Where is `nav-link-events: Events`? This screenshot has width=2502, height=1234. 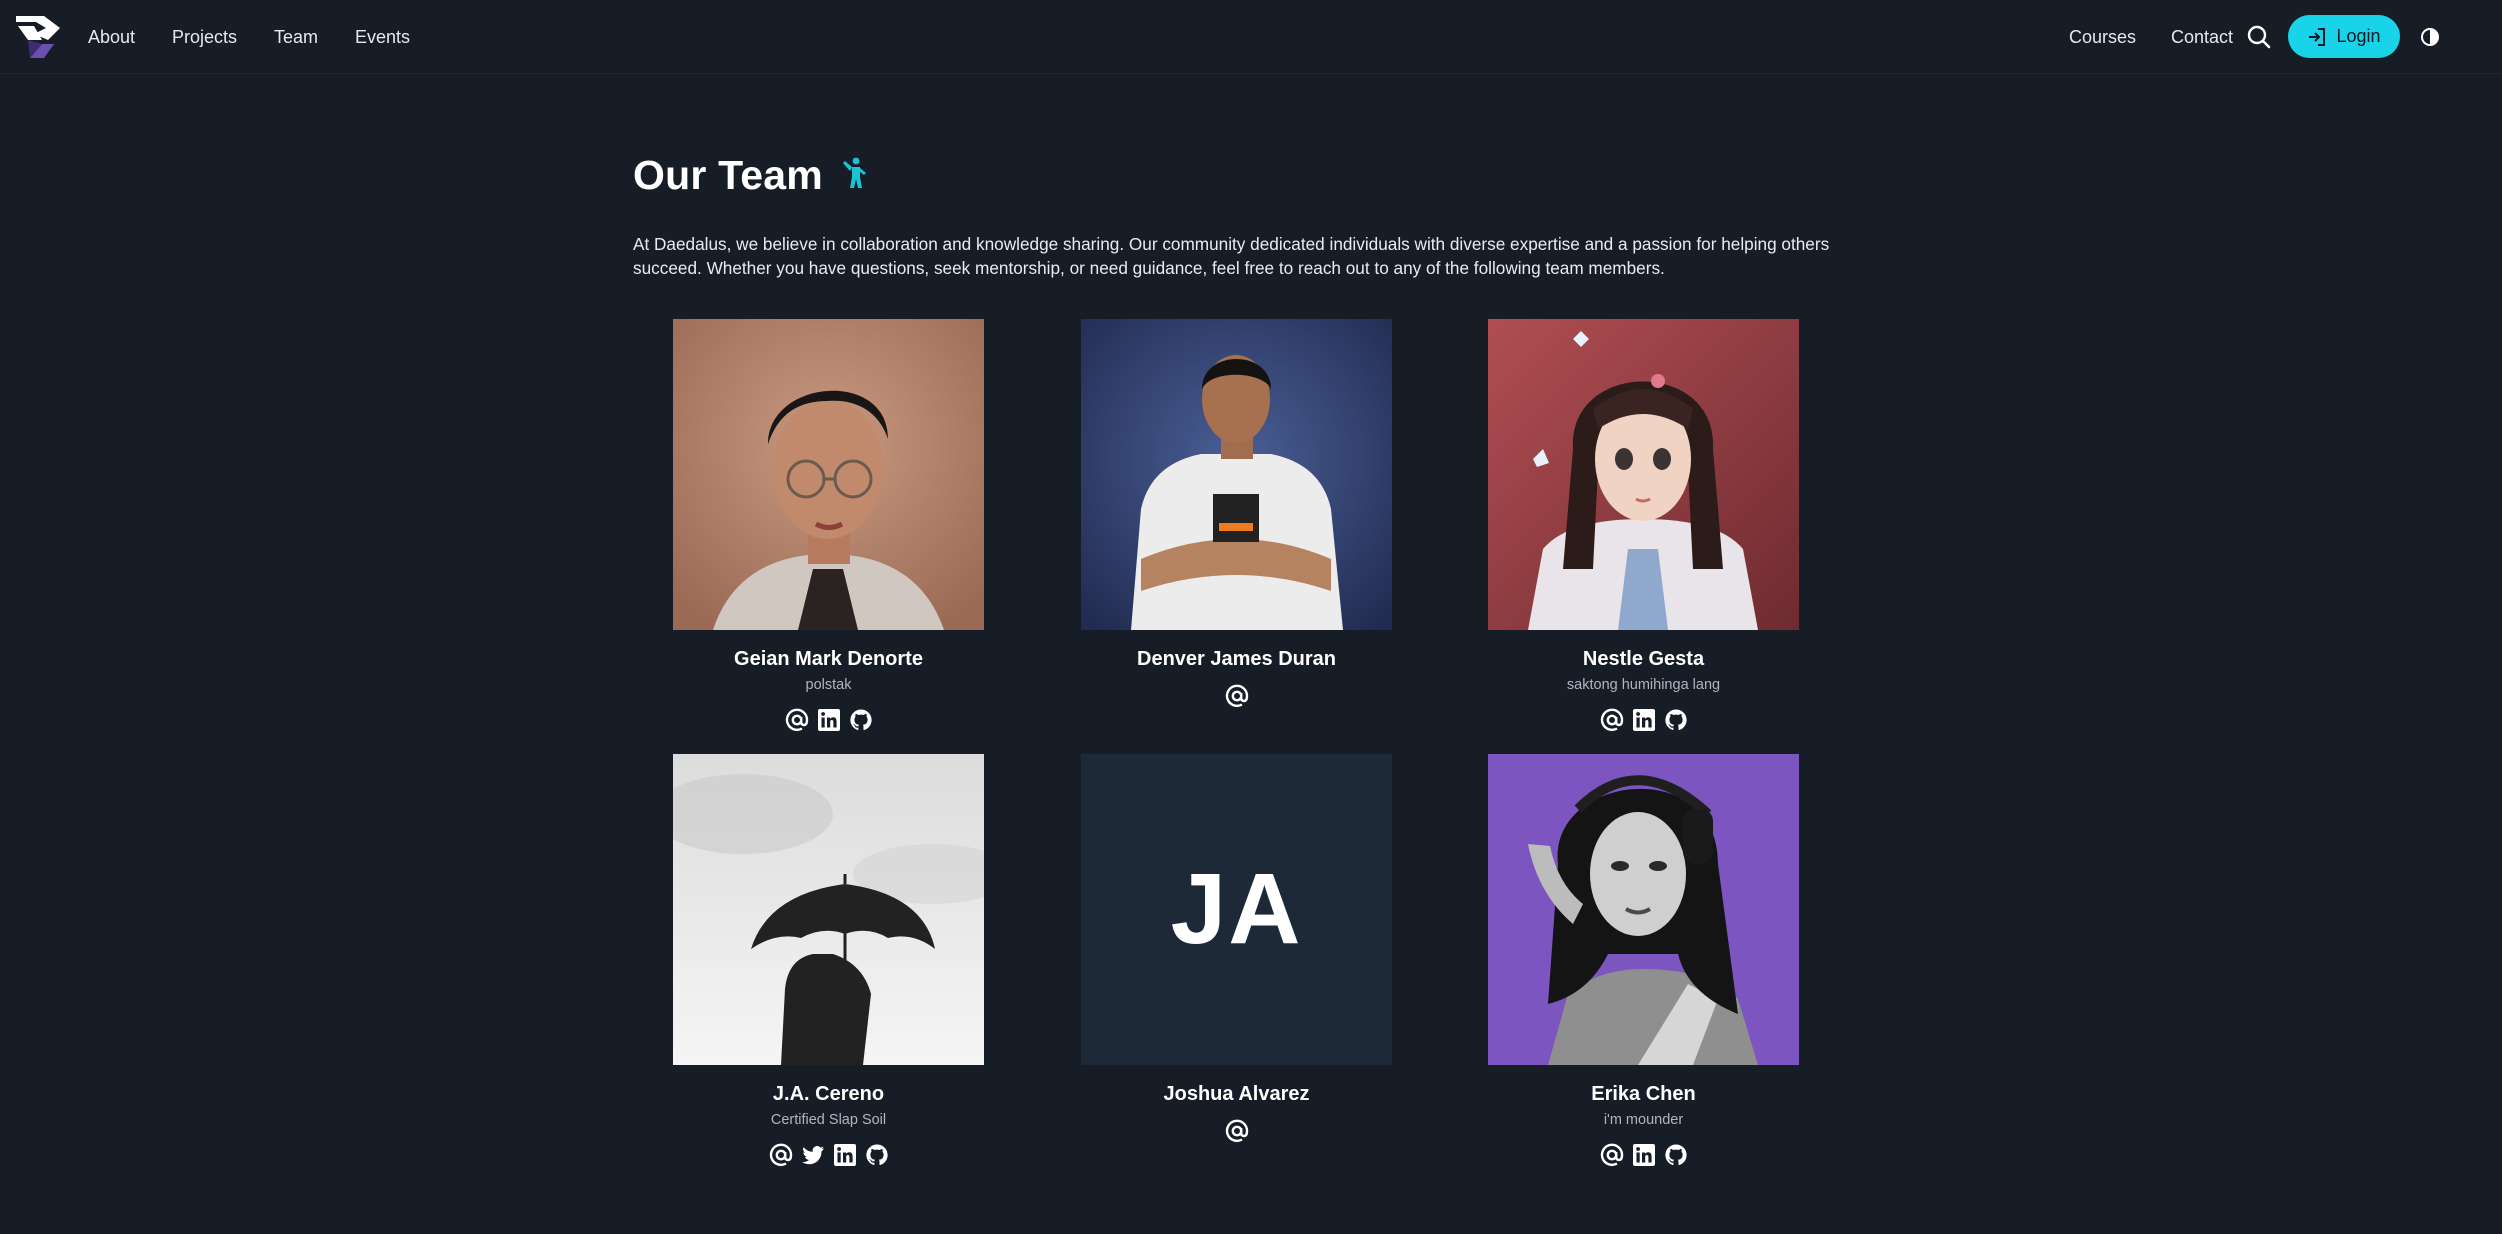 nav-link-events: Events is located at coordinates (382, 37).